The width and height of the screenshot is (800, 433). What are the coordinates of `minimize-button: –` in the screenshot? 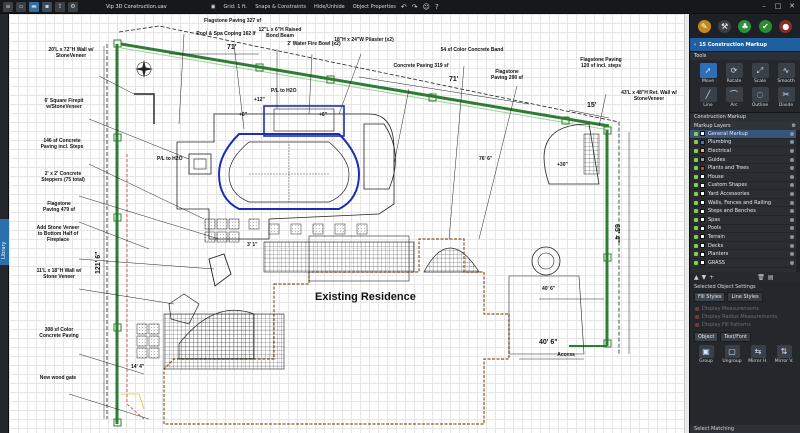 It's located at (764, 6).